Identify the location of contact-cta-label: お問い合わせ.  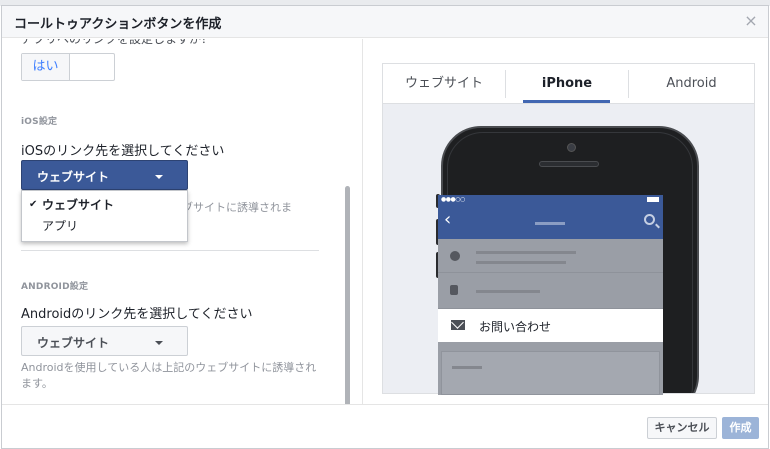
(515, 327).